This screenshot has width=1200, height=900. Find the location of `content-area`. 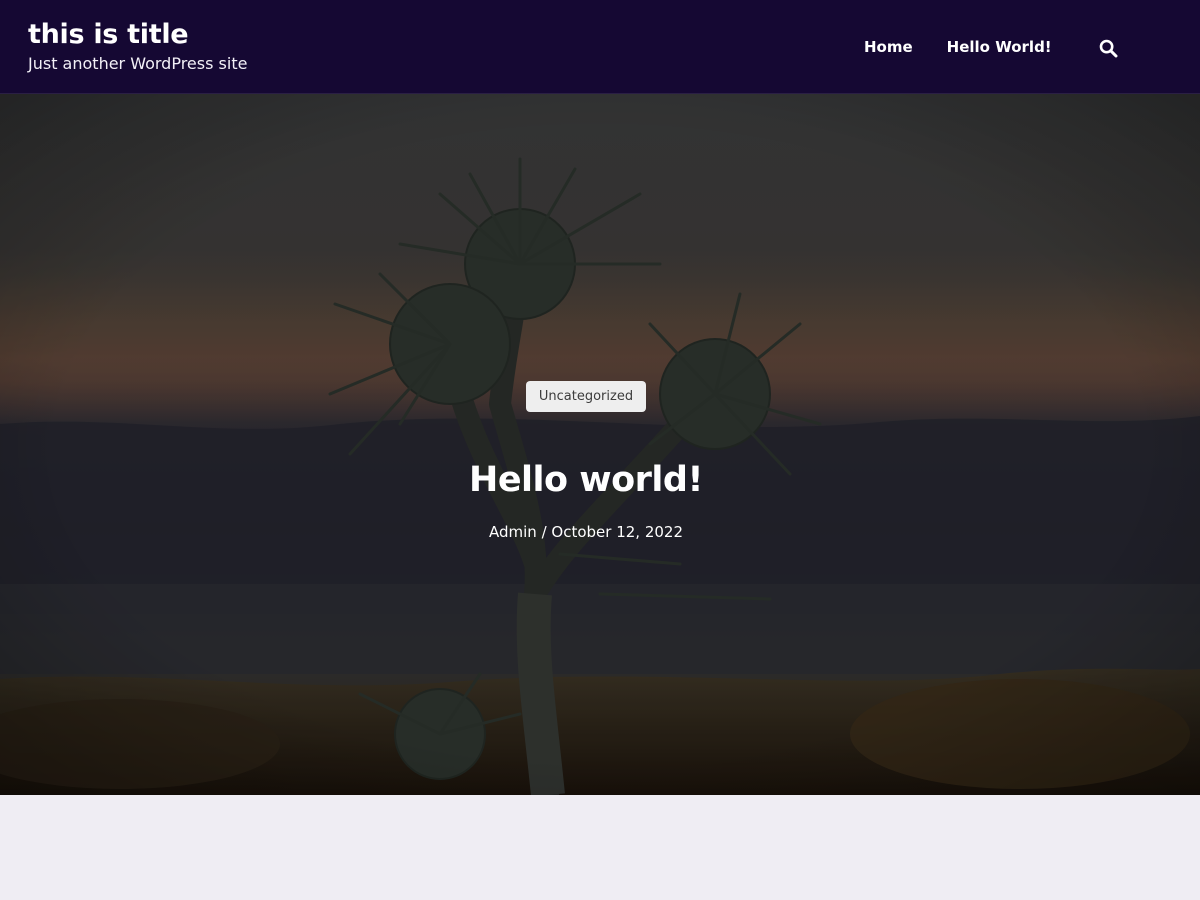

content-area is located at coordinates (600, 847).